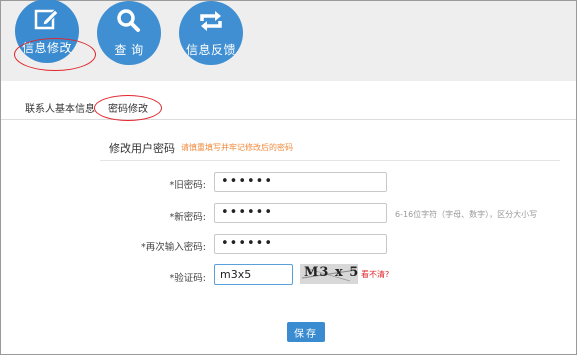 This screenshot has height=355, width=577. Describe the element at coordinates (46, 48) in the screenshot. I see `nav-item-label: 信息修改` at that location.